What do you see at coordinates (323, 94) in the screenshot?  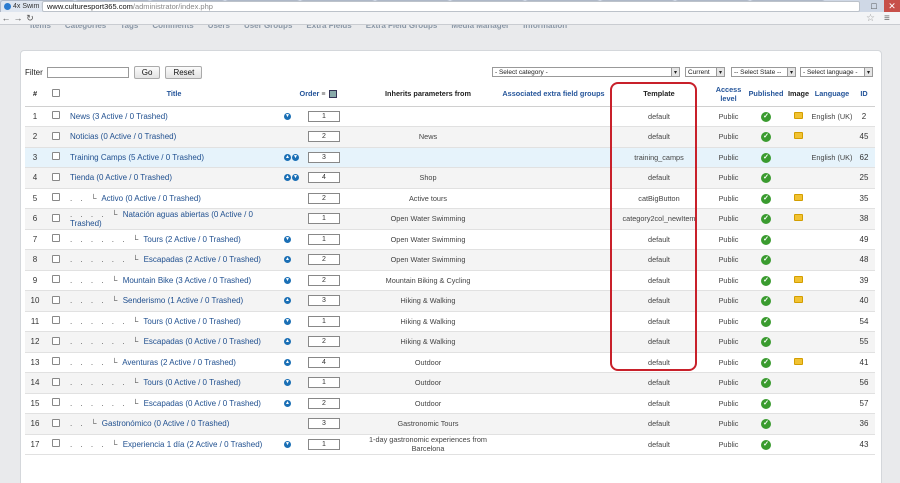 I see `sort-icon: ≡` at bounding box center [323, 94].